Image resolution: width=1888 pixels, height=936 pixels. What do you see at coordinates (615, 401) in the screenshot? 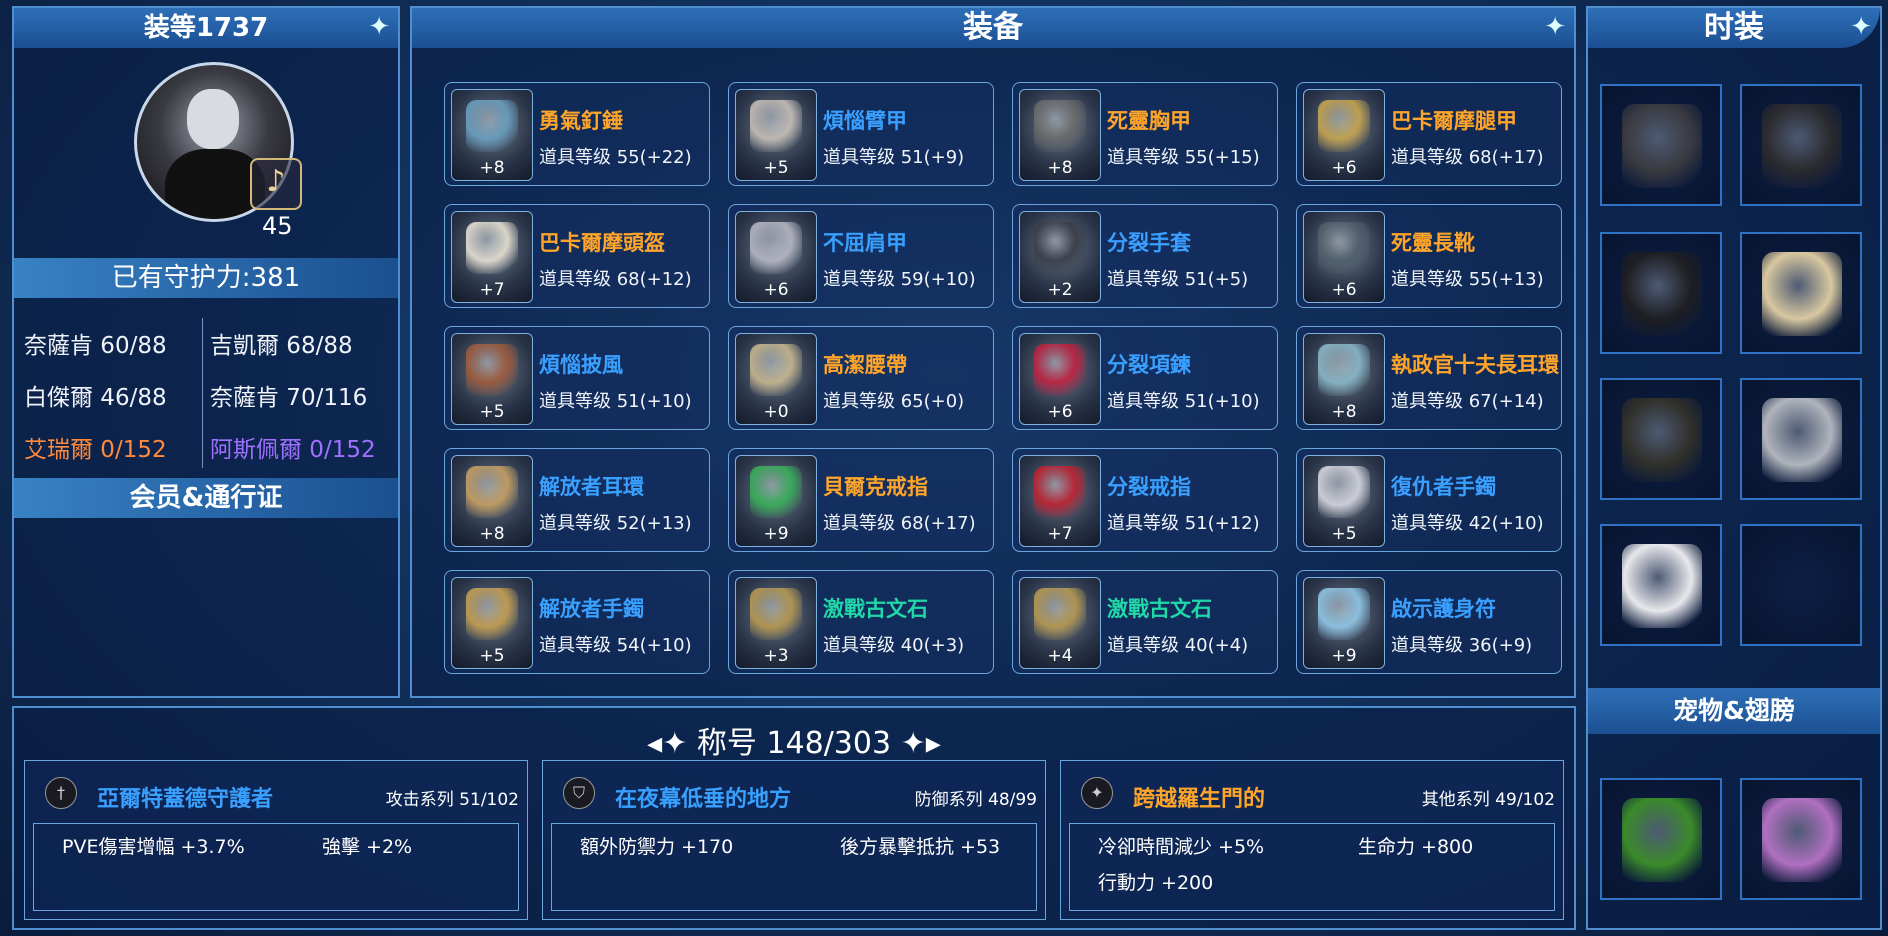
I see `item-level: 道具等级 51(+10)` at bounding box center [615, 401].